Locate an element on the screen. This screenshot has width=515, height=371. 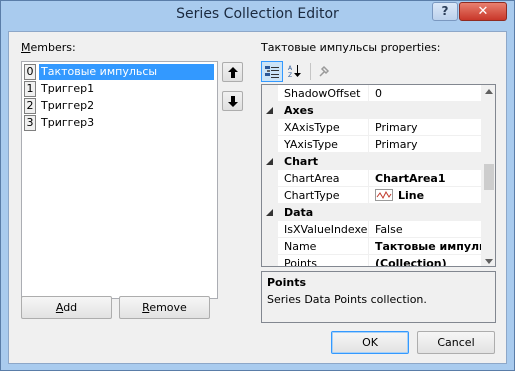
list-item: 3 Триггер3 is located at coordinates (120, 123).